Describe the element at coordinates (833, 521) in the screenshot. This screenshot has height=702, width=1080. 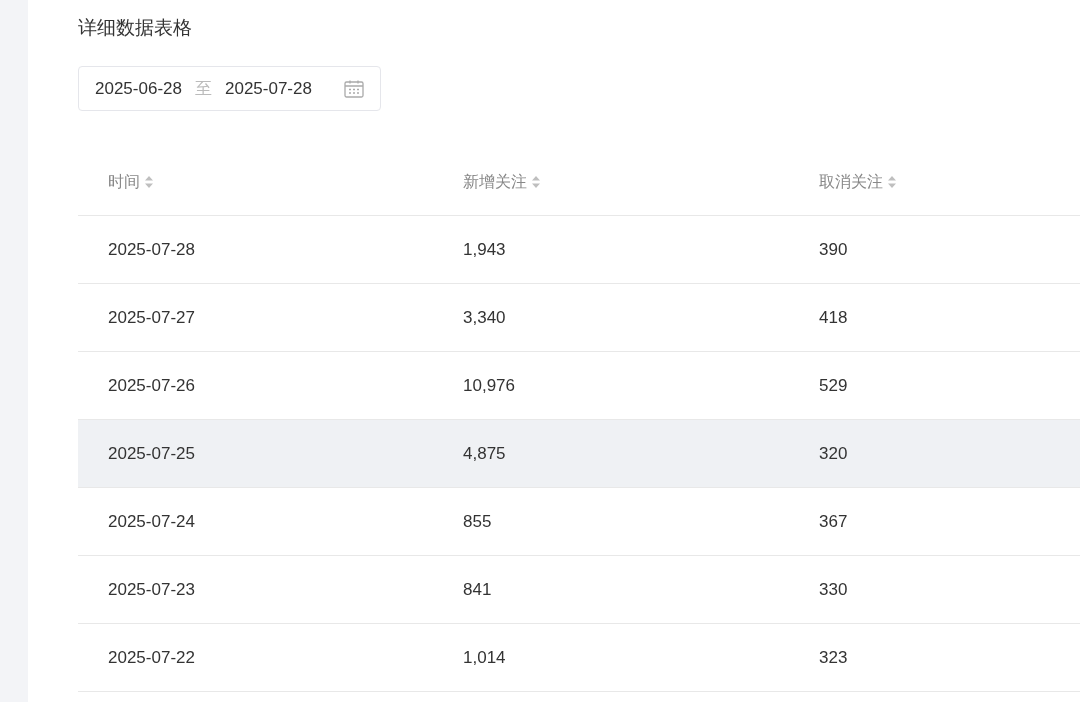
I see `table-cell: 367` at that location.